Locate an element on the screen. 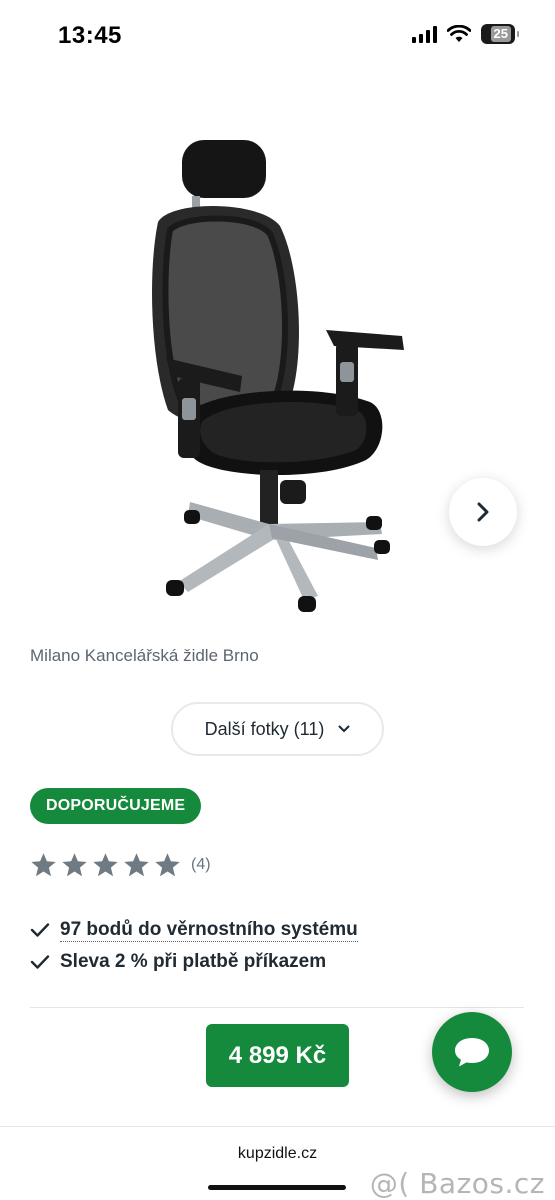 This screenshot has height=1200, width=555. chat-button is located at coordinates (472, 1052).